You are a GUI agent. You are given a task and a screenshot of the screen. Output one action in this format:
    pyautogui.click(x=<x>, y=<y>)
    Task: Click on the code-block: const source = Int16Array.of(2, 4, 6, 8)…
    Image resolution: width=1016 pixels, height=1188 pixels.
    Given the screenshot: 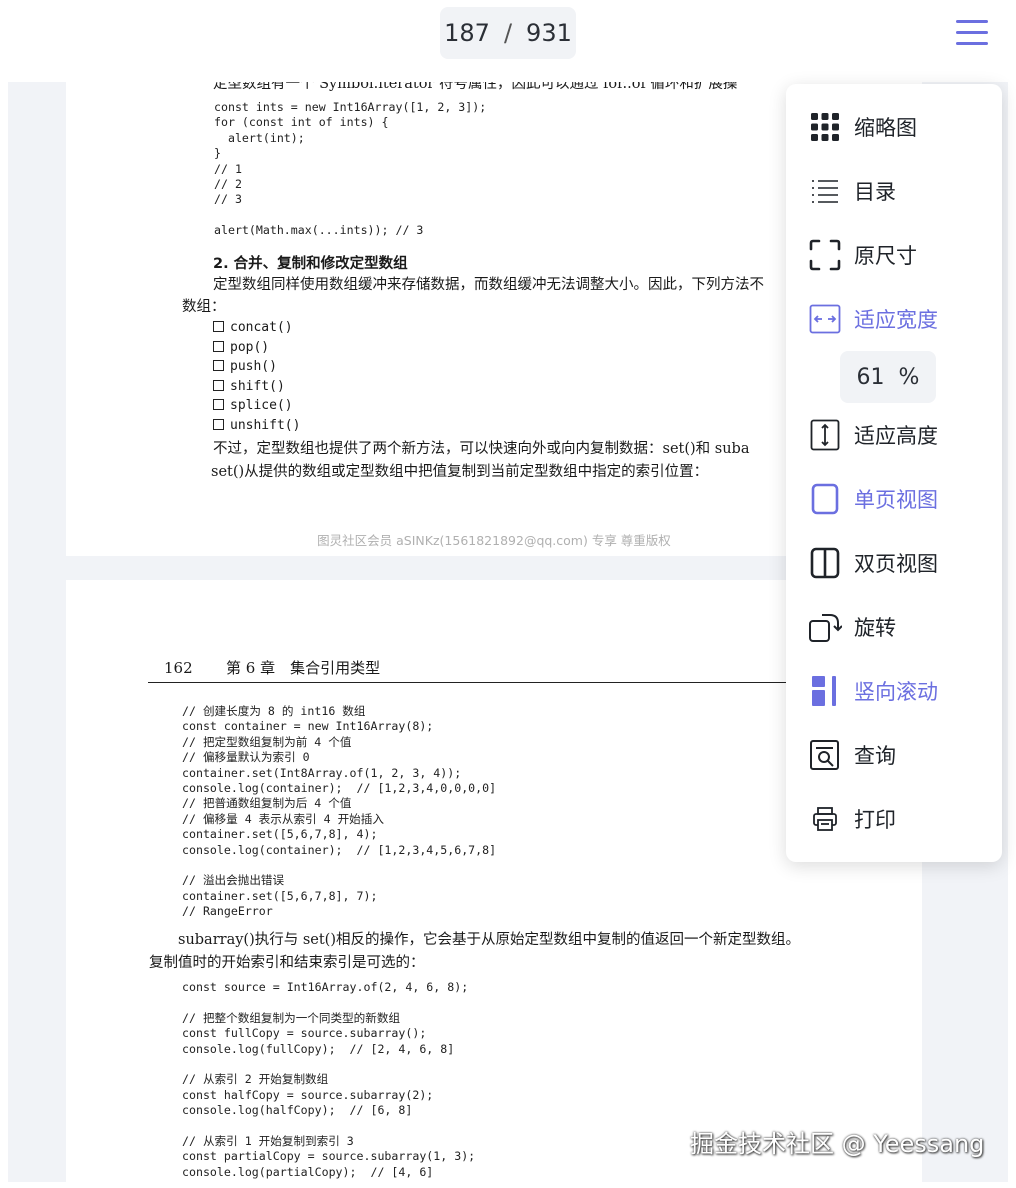 What is the action you would take?
    pyautogui.click(x=329, y=1079)
    